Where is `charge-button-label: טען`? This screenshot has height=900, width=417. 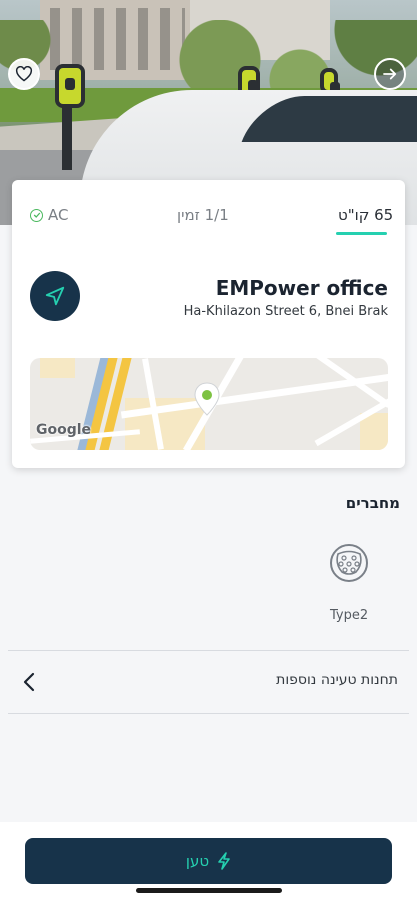 charge-button-label: טען is located at coordinates (197, 861).